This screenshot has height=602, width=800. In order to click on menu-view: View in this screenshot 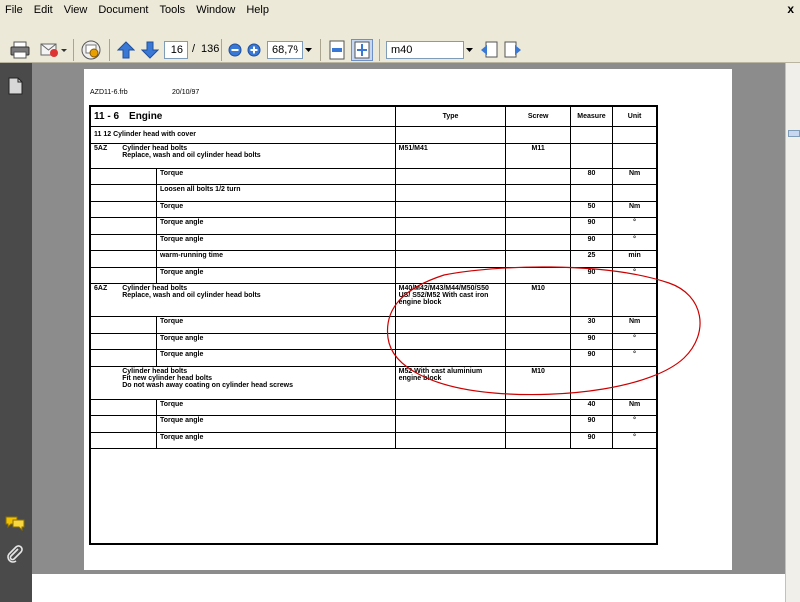, I will do `click(76, 10)`.